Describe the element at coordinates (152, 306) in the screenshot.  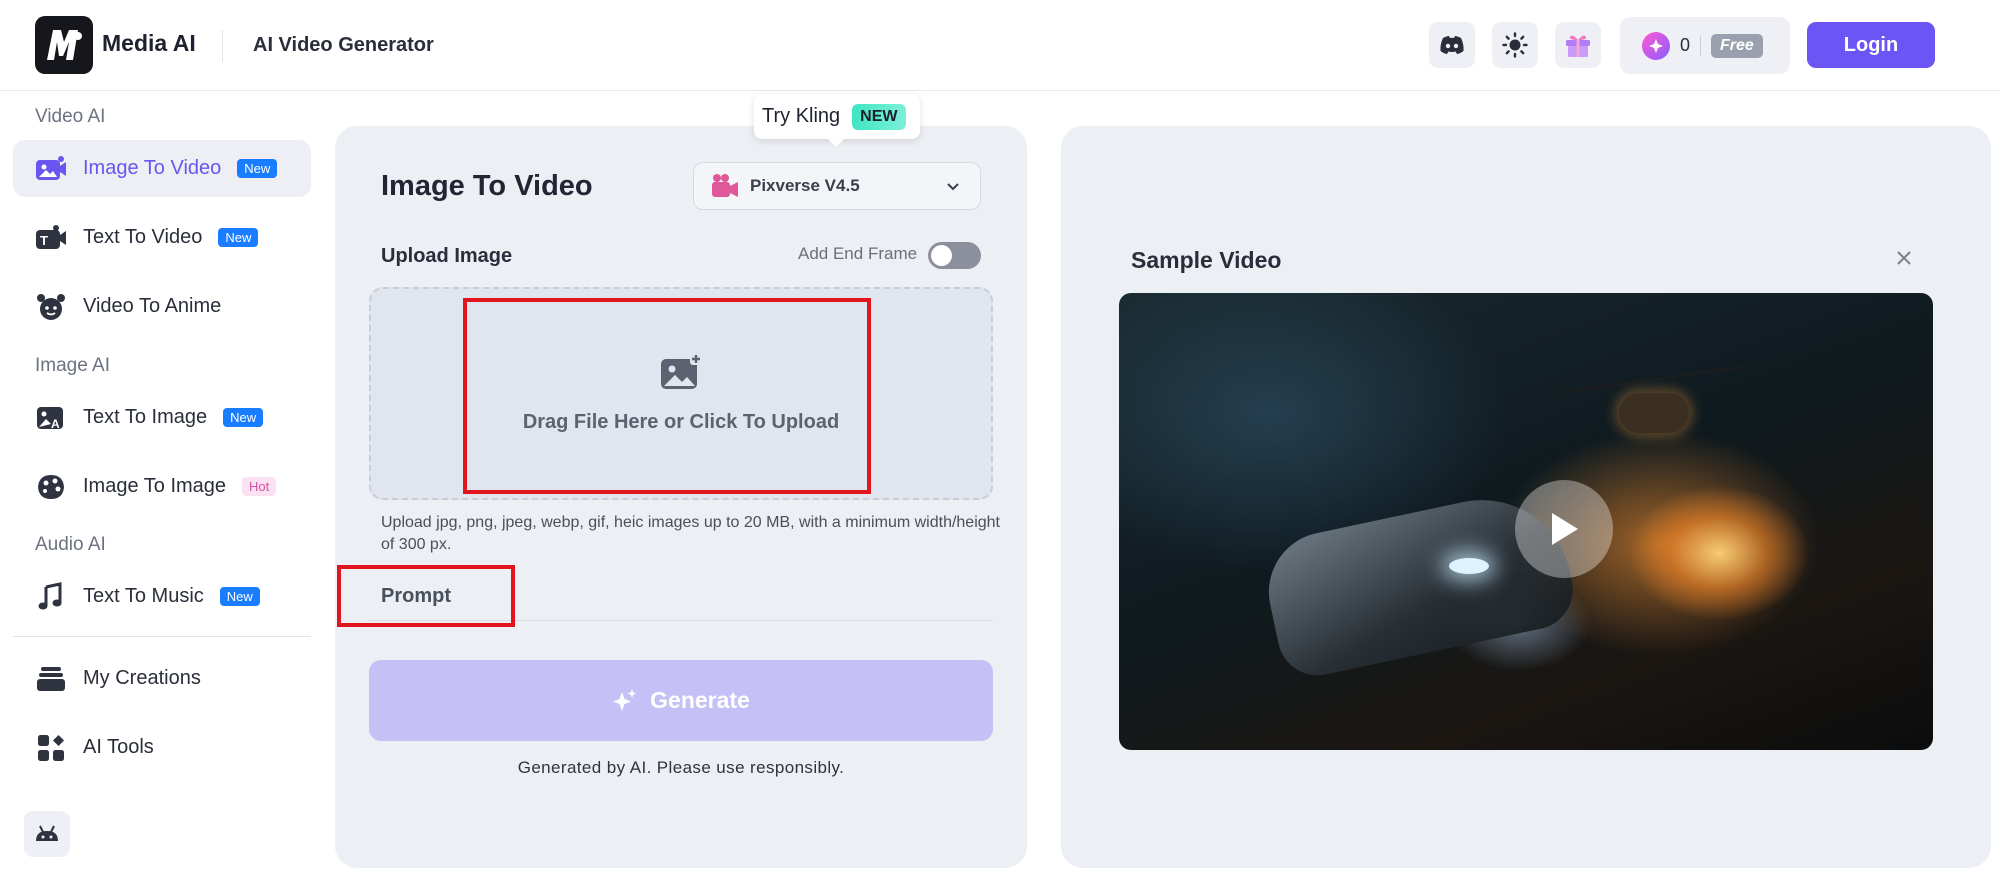
I see `sidebar-item-label: Video To Anime` at that location.